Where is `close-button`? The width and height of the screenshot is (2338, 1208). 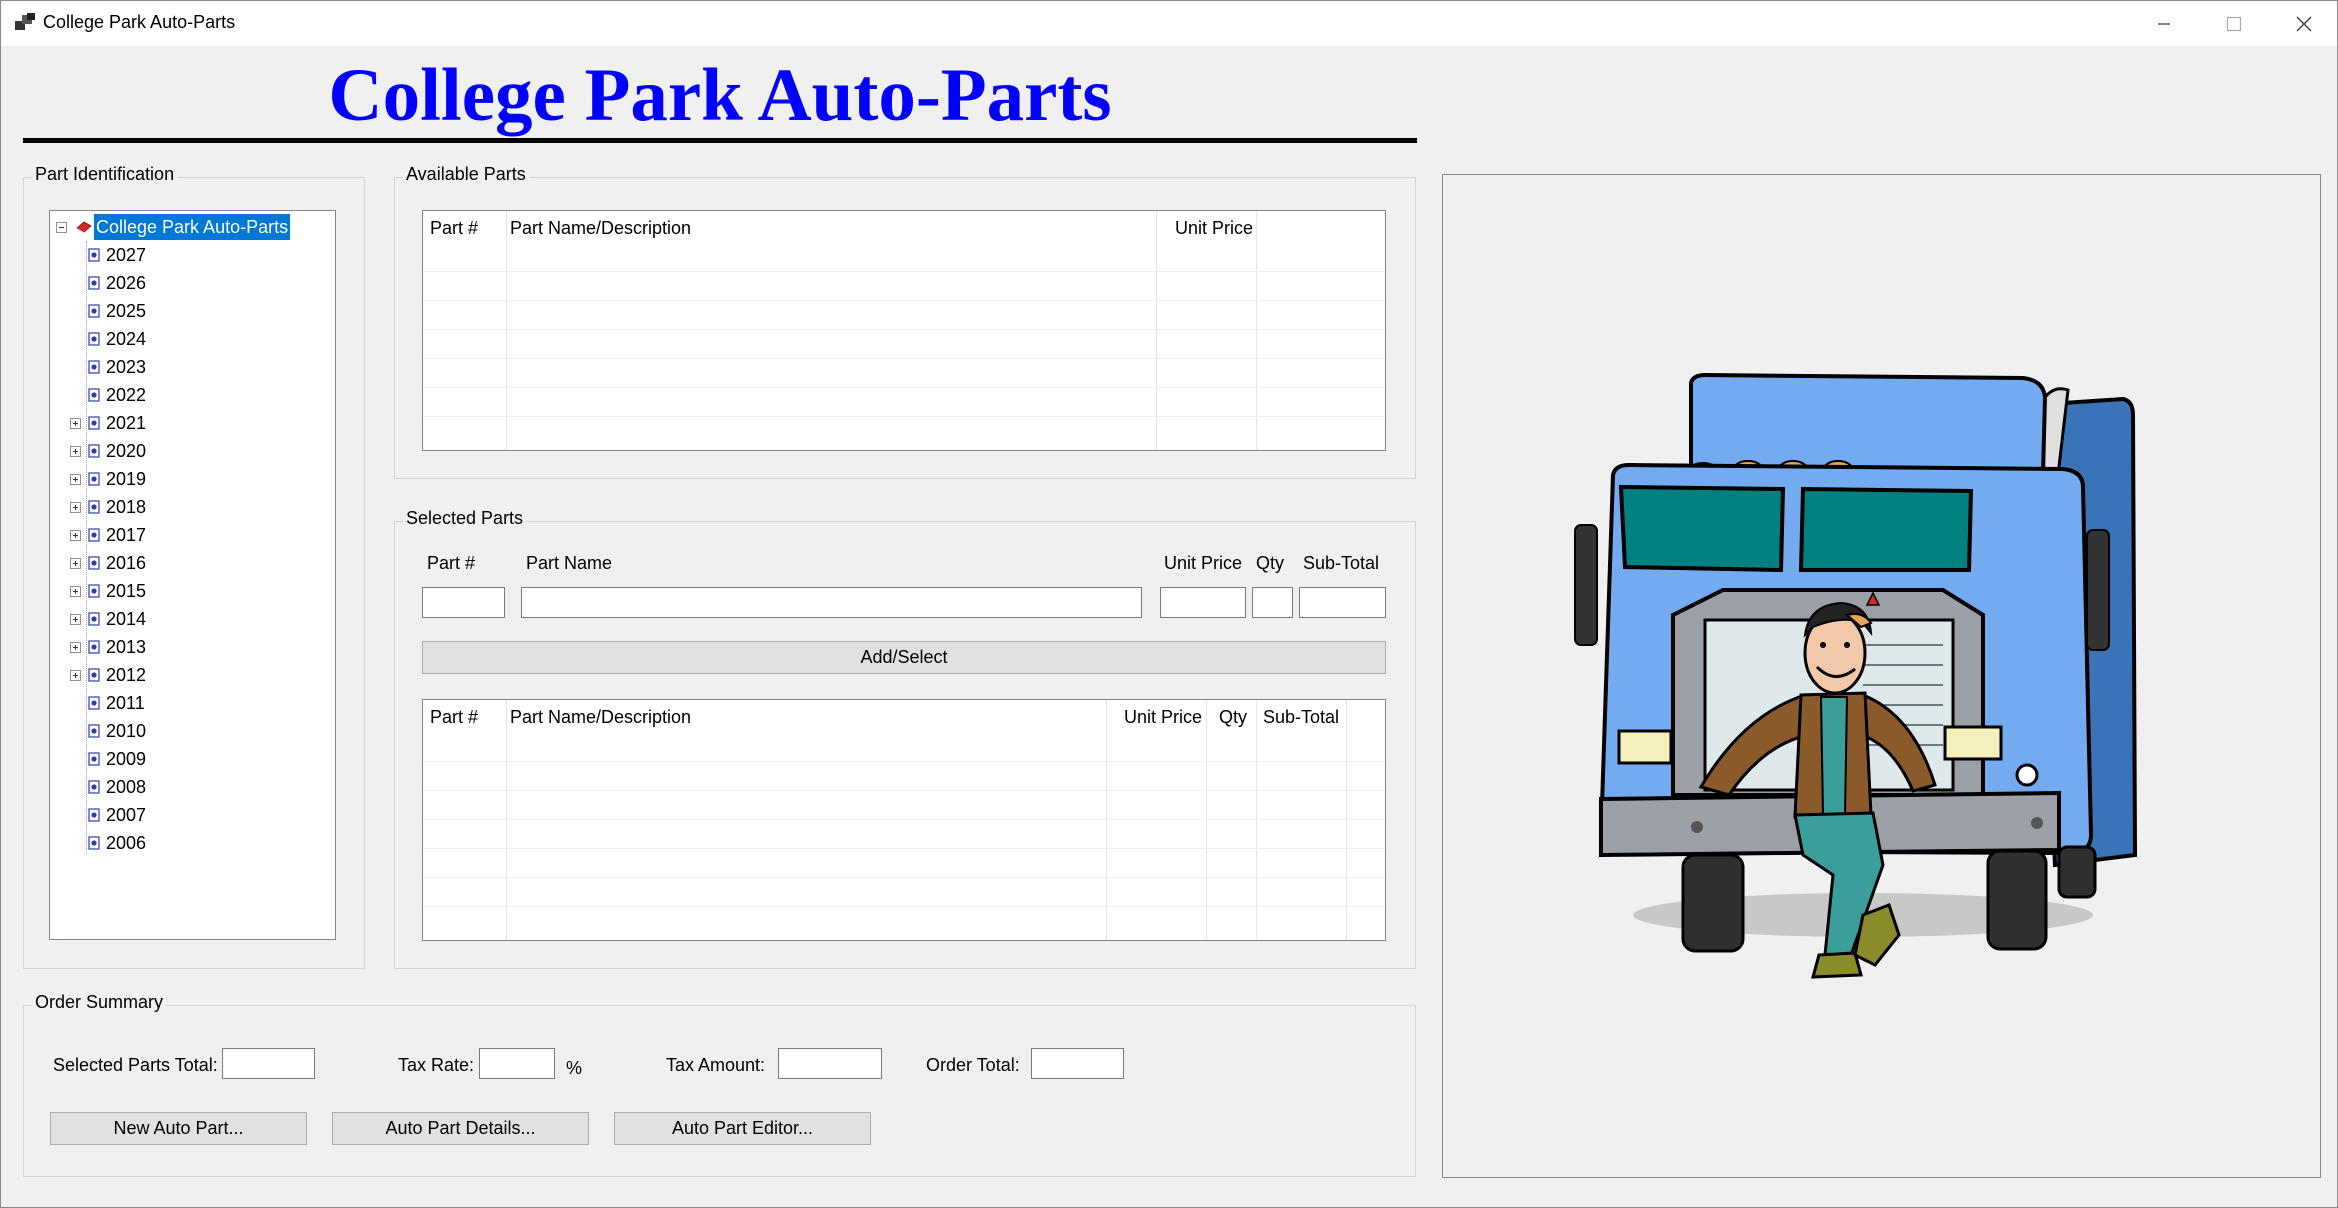
close-button is located at coordinates (2303, 23).